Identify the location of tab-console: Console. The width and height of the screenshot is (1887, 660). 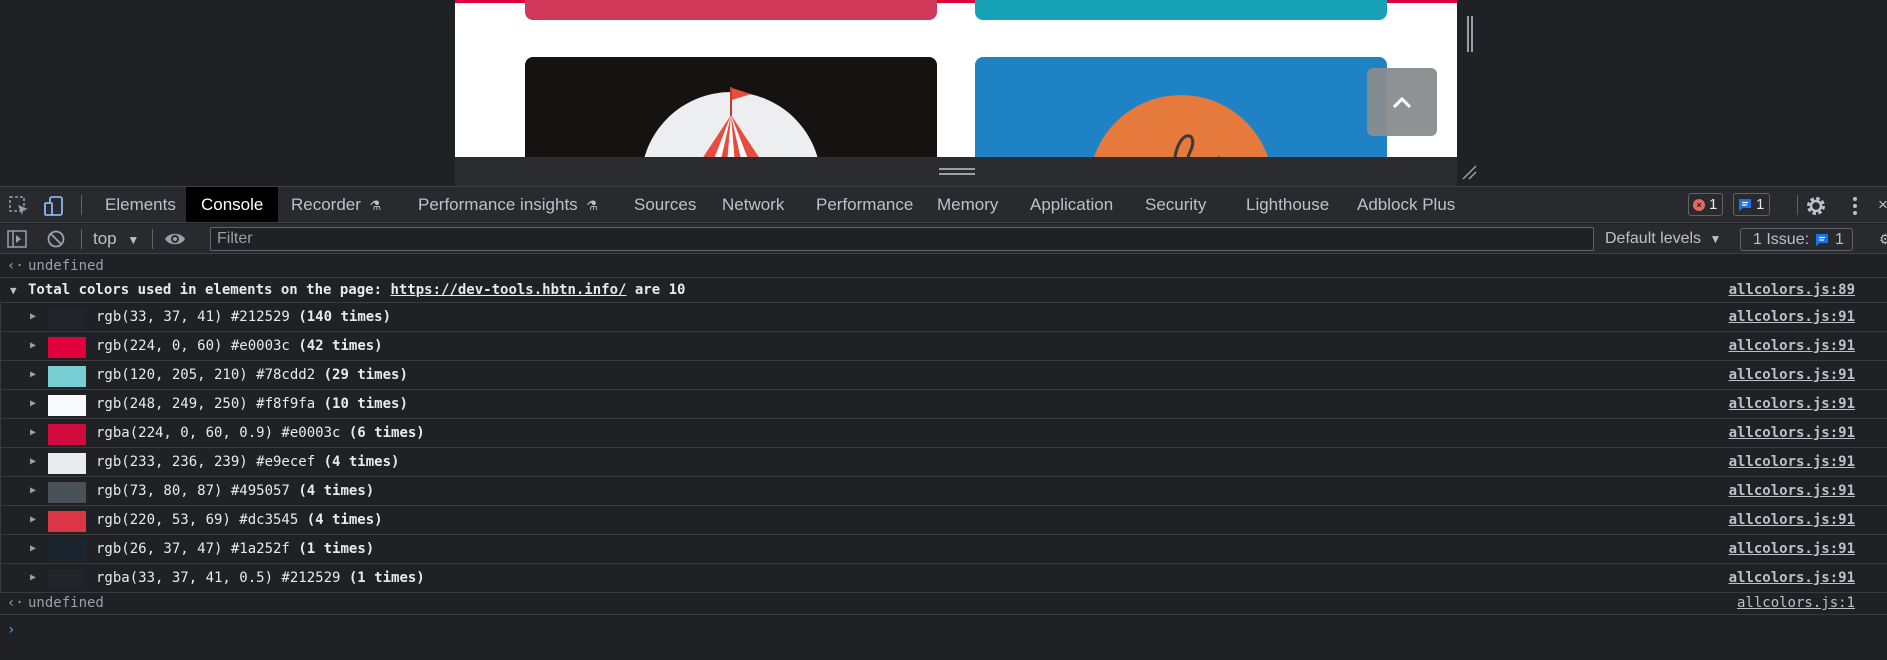
(232, 204).